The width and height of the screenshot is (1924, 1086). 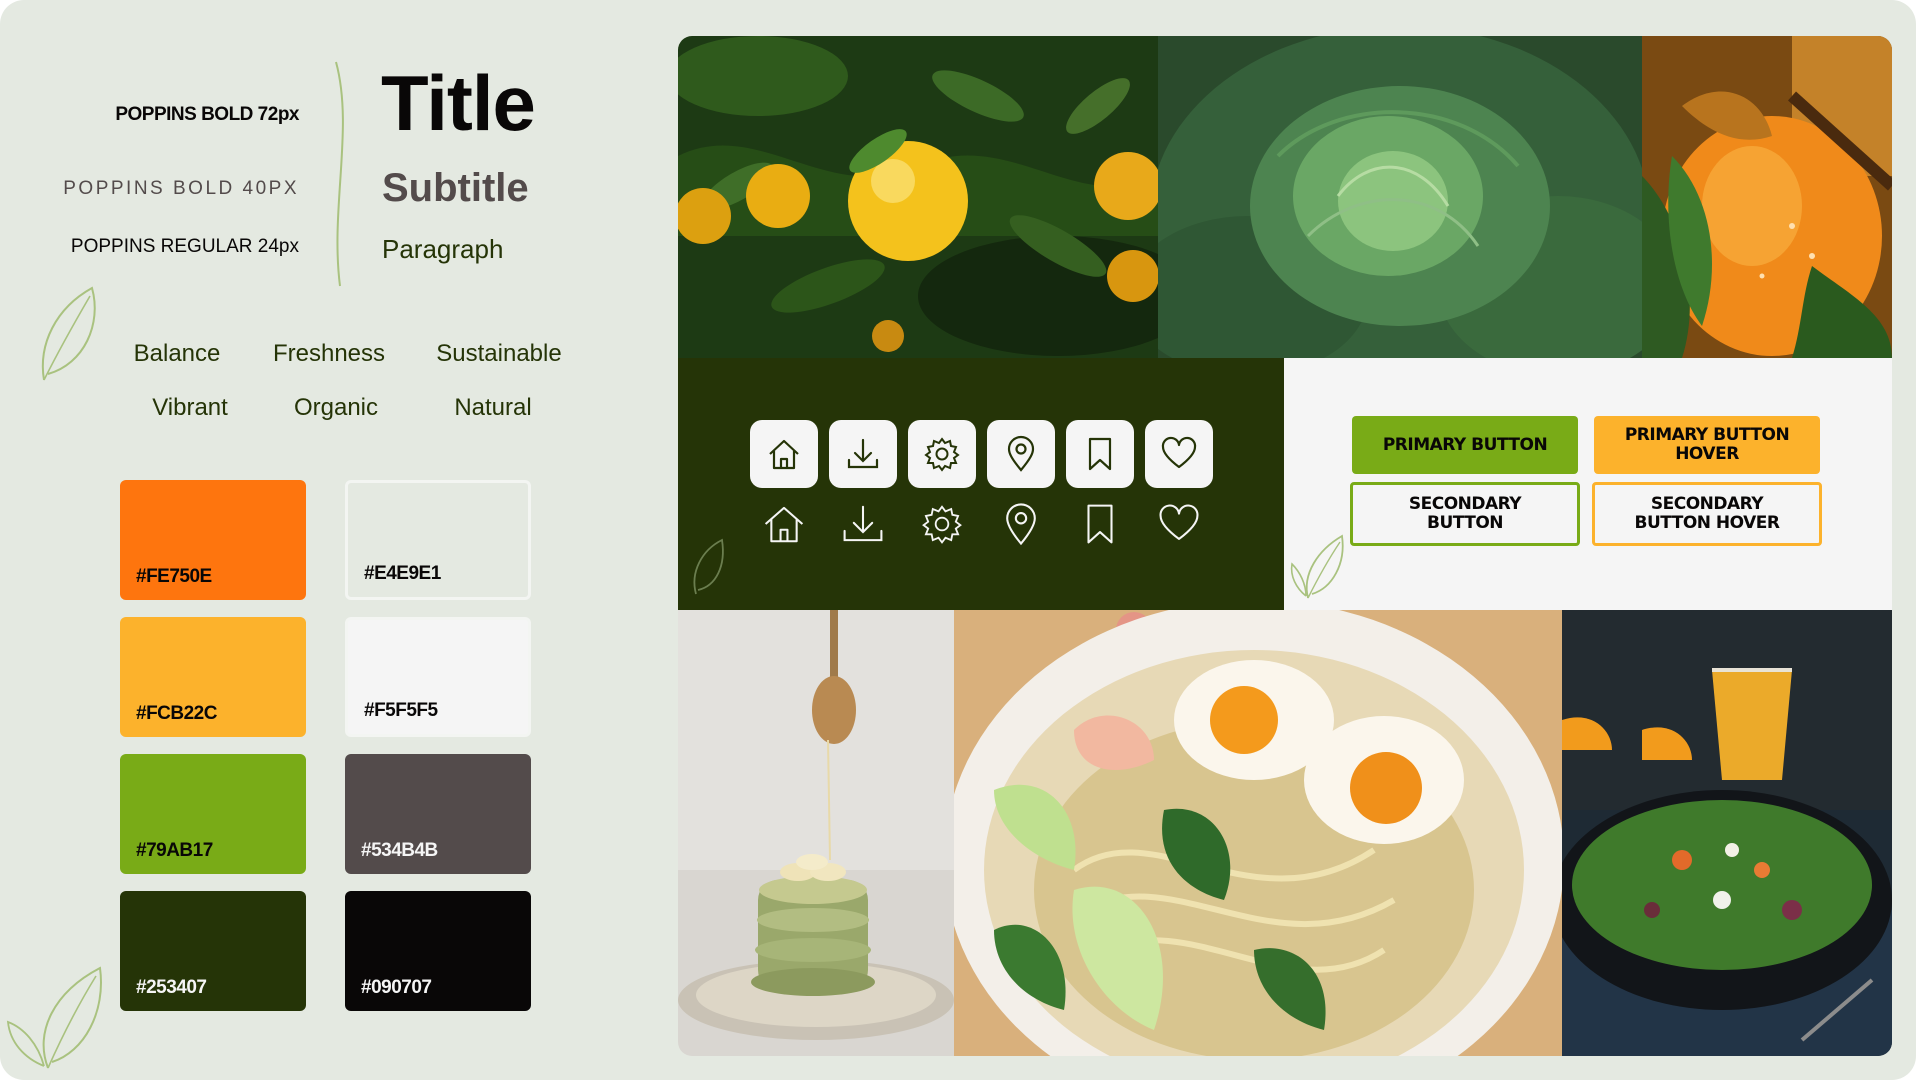 I want to click on secondary-button-hover-label: SECONDARY BUTTON HOVER, so click(x=1707, y=513).